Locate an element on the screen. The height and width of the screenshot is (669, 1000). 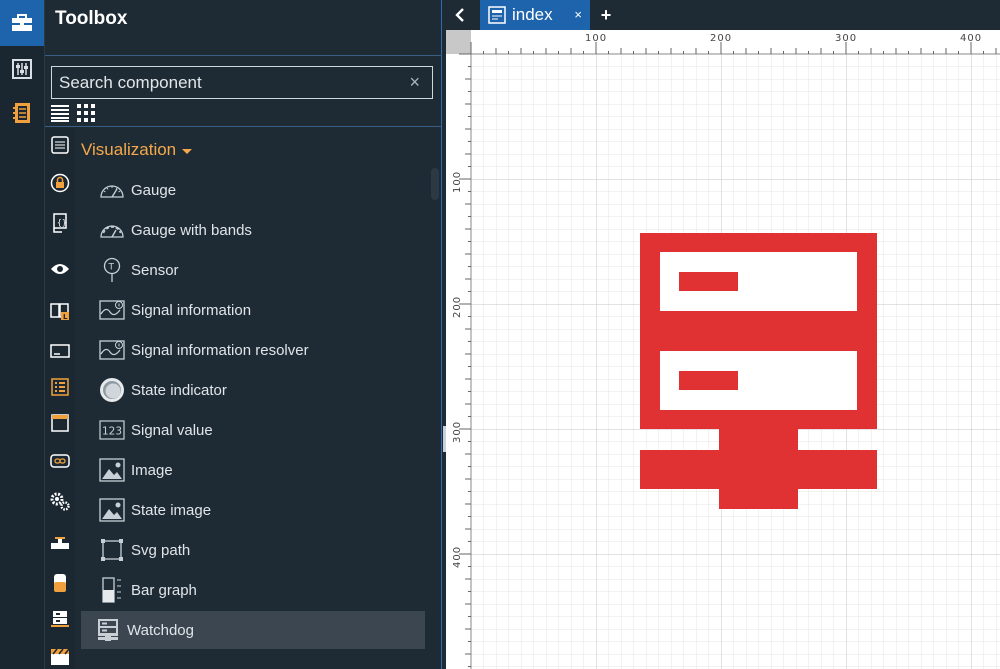
item-label: Image is located at coordinates (152, 470).